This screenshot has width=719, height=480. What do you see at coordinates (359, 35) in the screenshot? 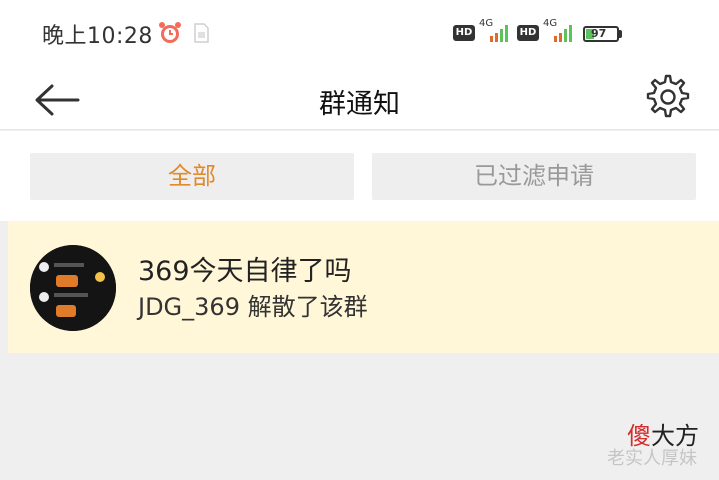
I see `status-bar: 晚上10:28 HD 4G HD 4G 97` at bounding box center [359, 35].